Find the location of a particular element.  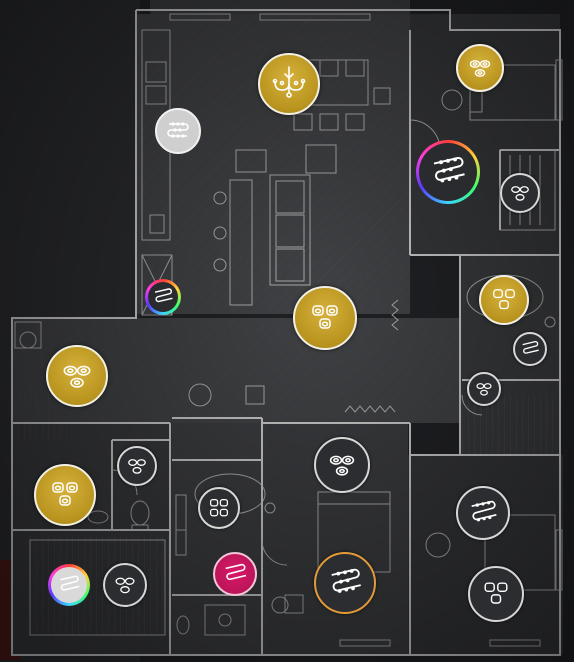

spots-button-bedroom-ne is located at coordinates (480, 68).